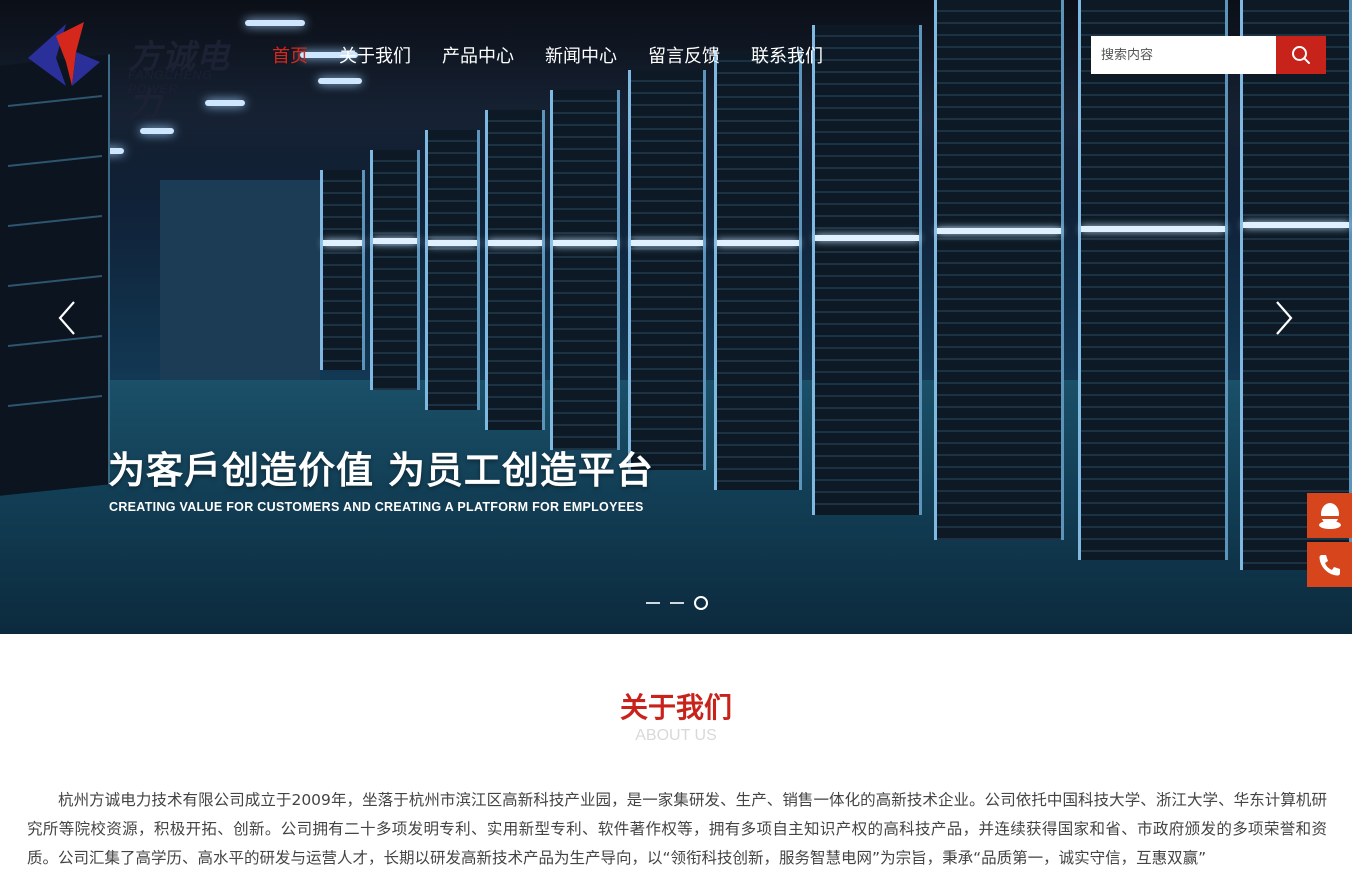  Describe the element at coordinates (478, 55) in the screenshot. I see `nav-item-products: 产品中心` at that location.